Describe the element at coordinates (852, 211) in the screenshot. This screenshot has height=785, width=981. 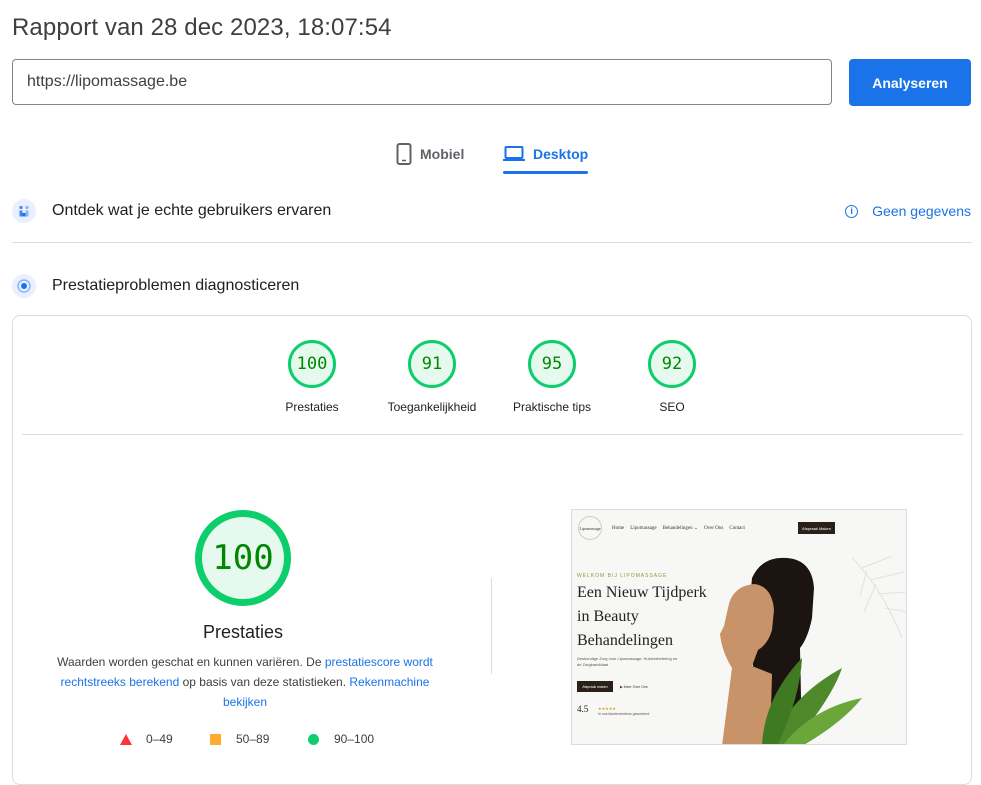
I see `info-icon: i` at that location.